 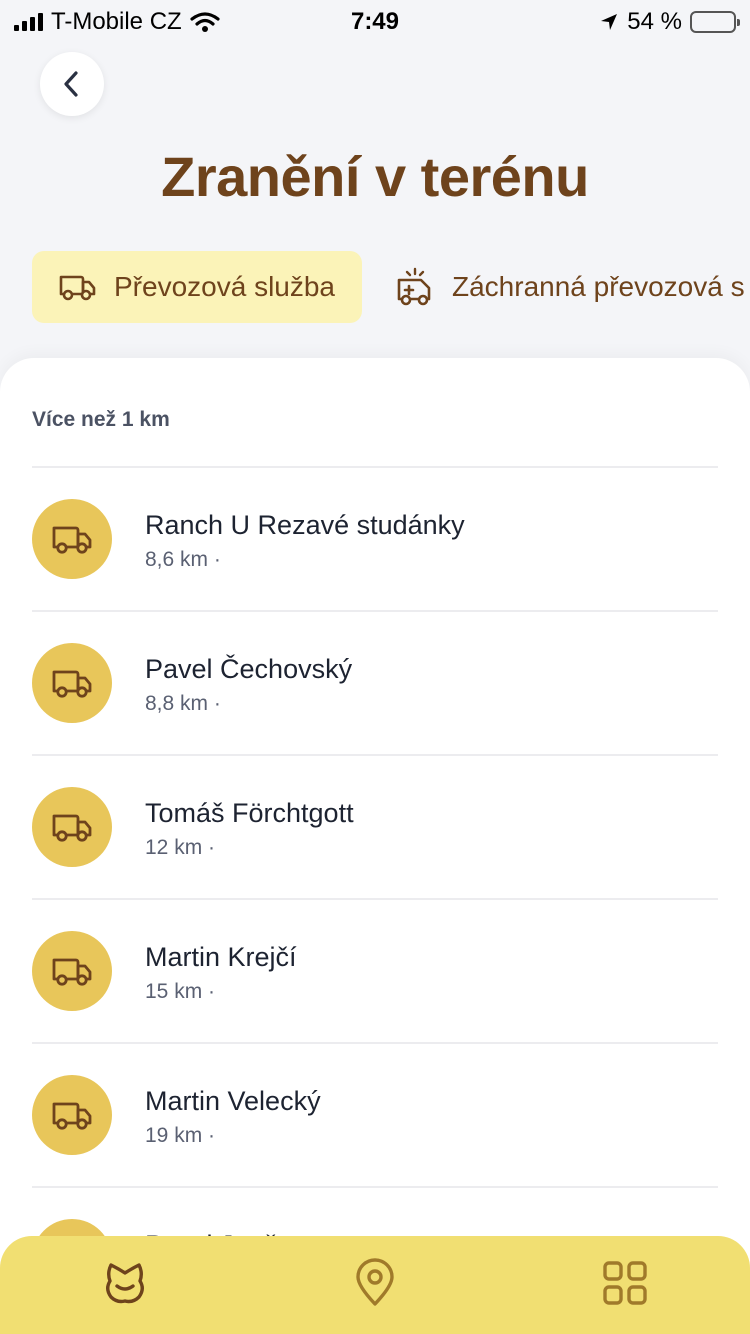 I want to click on item-distance: 8,8 km ·, so click(x=183, y=703).